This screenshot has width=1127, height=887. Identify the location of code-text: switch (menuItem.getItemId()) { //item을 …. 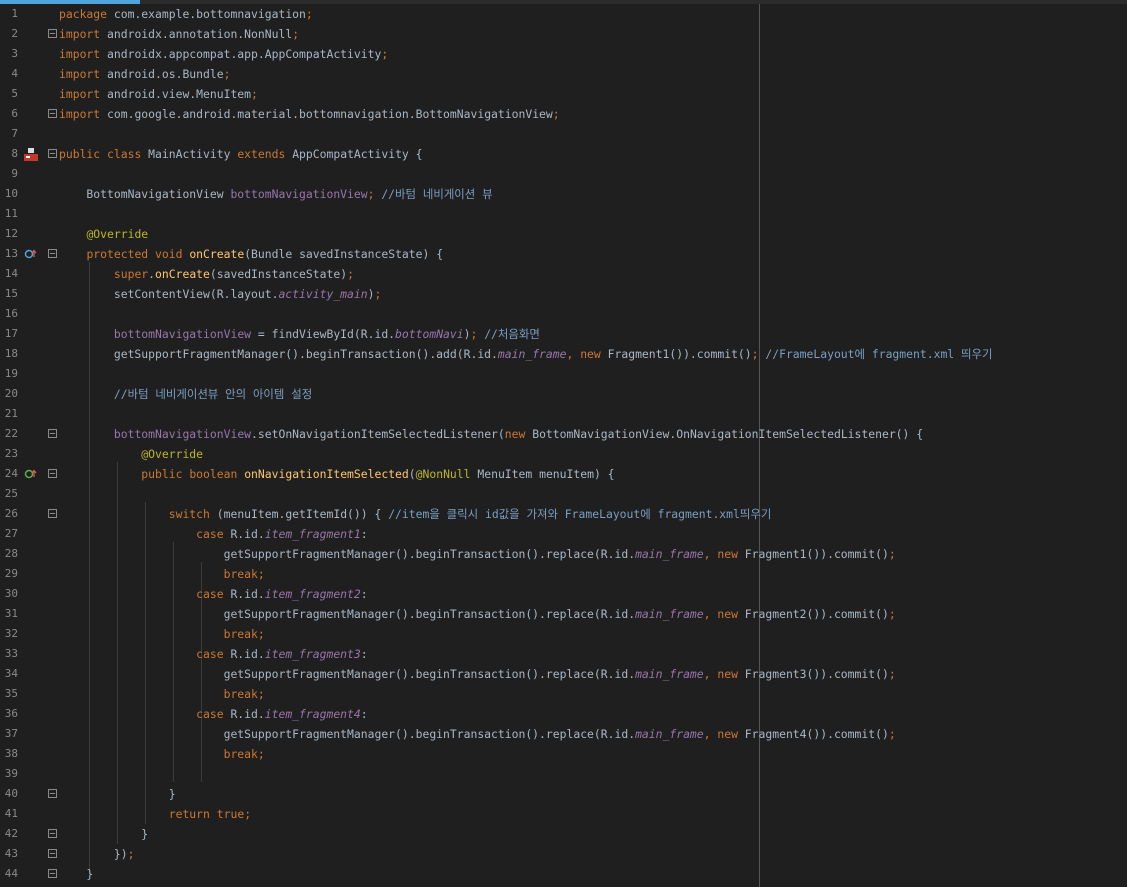
(415, 514).